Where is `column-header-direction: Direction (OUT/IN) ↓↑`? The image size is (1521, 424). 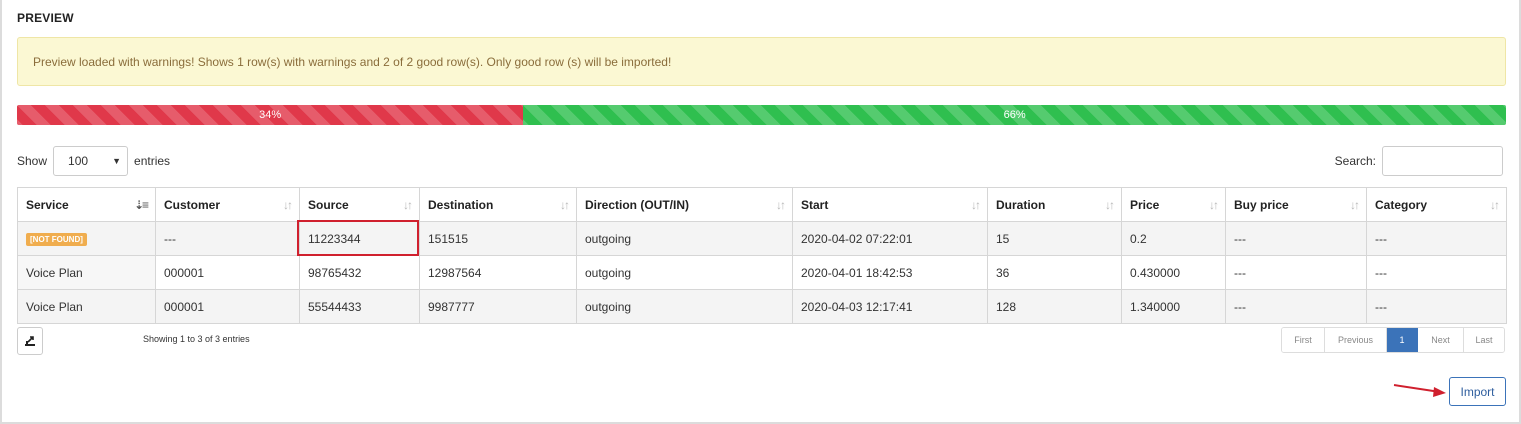 column-header-direction: Direction (OUT/IN) ↓↑ is located at coordinates (684, 204).